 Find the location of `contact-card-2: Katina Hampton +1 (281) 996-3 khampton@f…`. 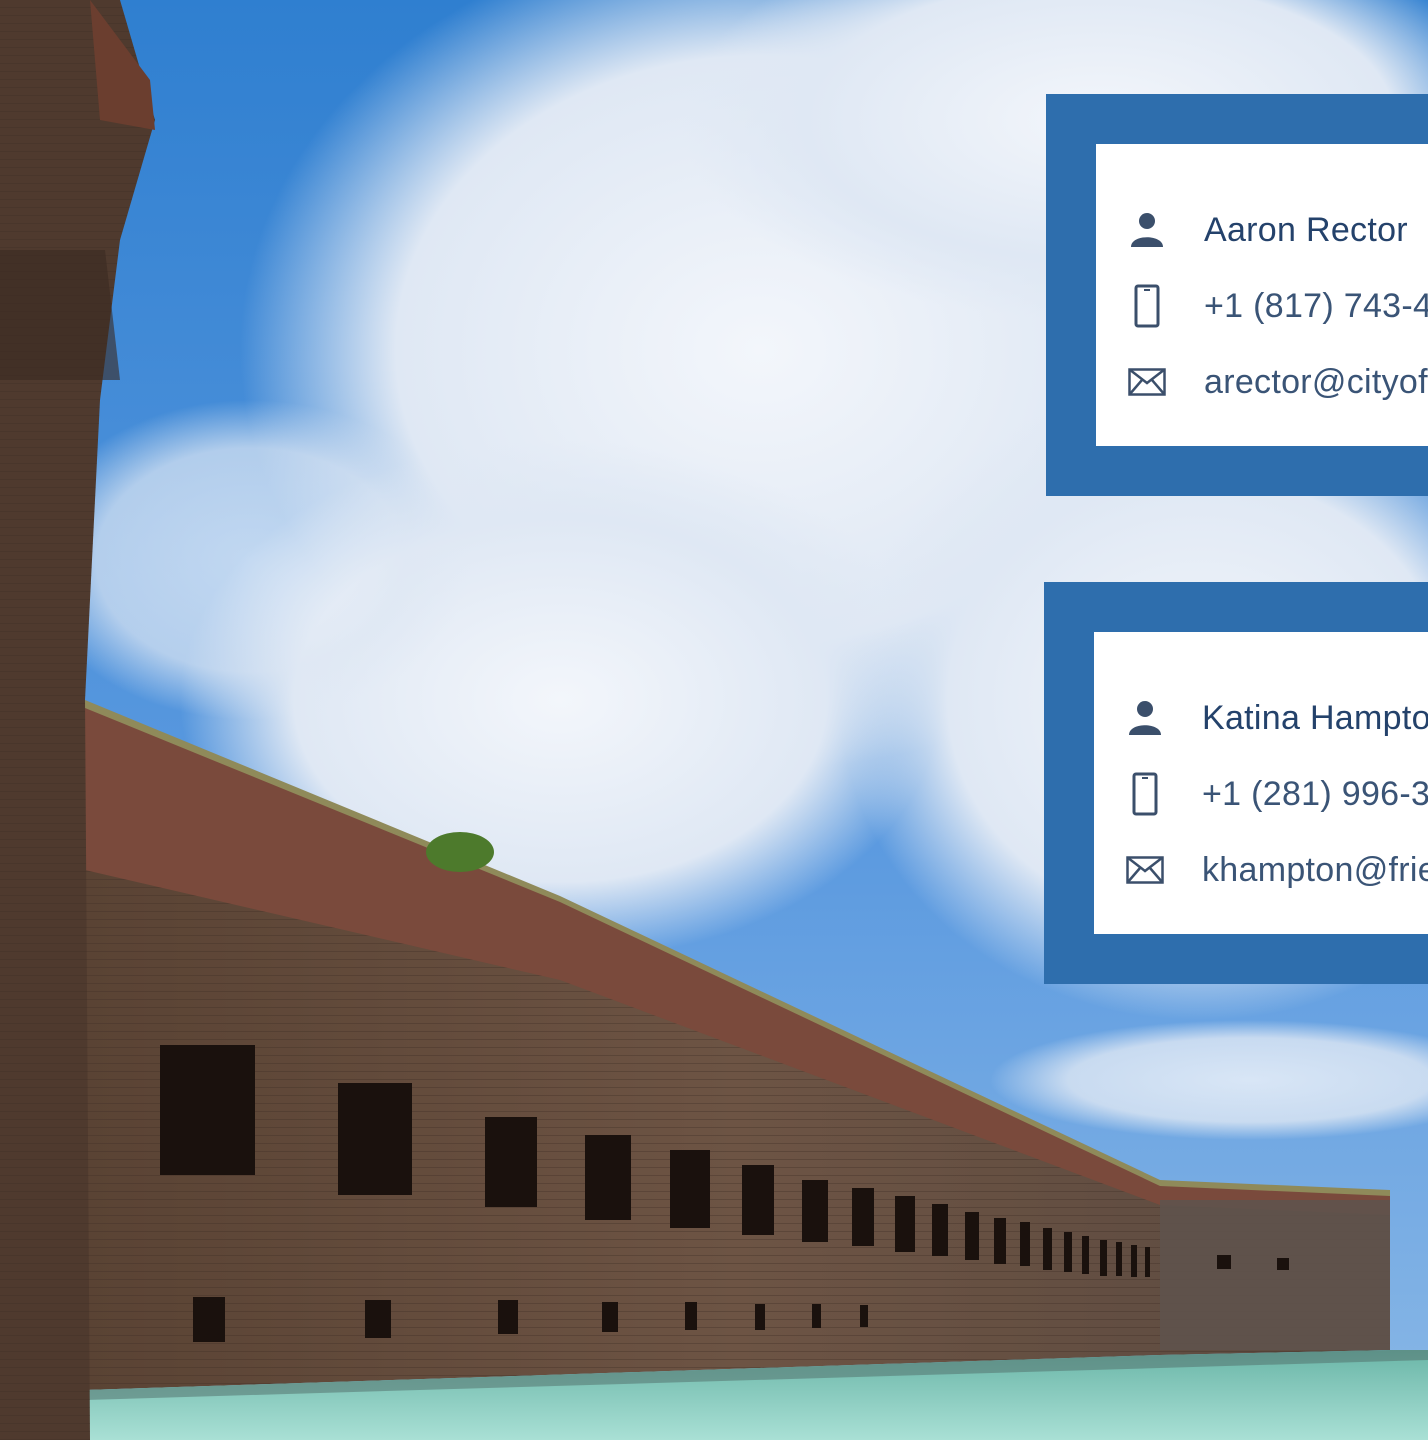

contact-card-2: Katina Hampton +1 (281) 996-3 khampton@f… is located at coordinates (1236, 783).